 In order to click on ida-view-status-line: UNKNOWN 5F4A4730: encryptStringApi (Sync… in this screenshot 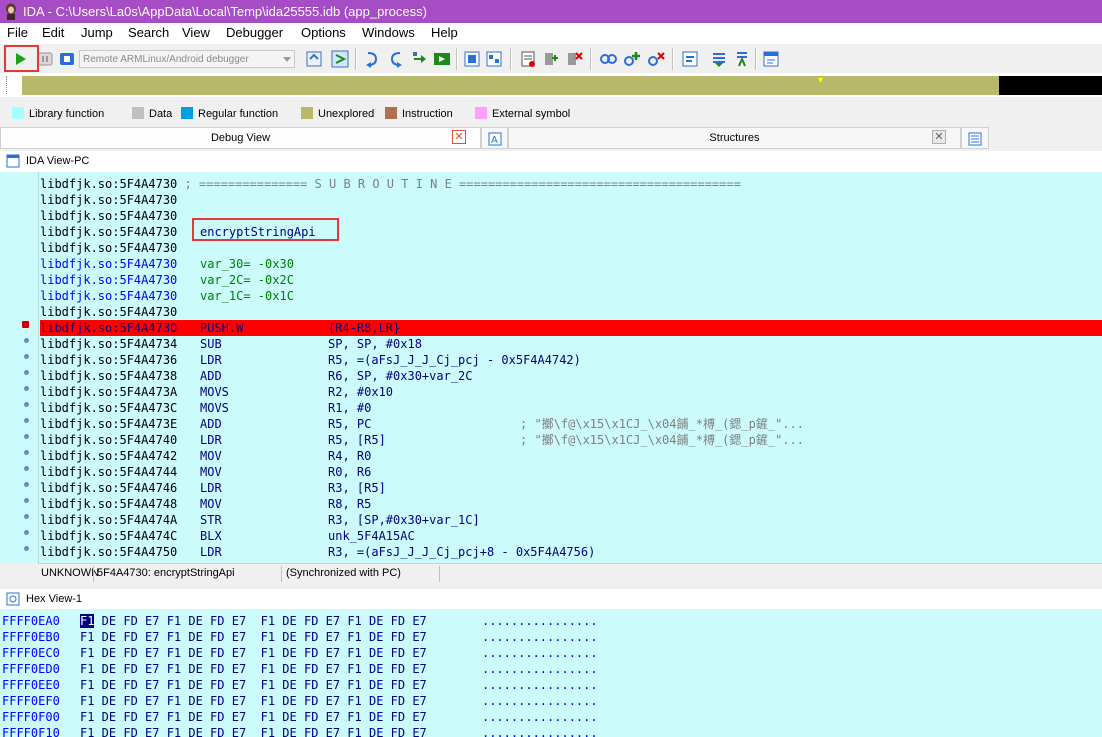, I will do `click(570, 573)`.